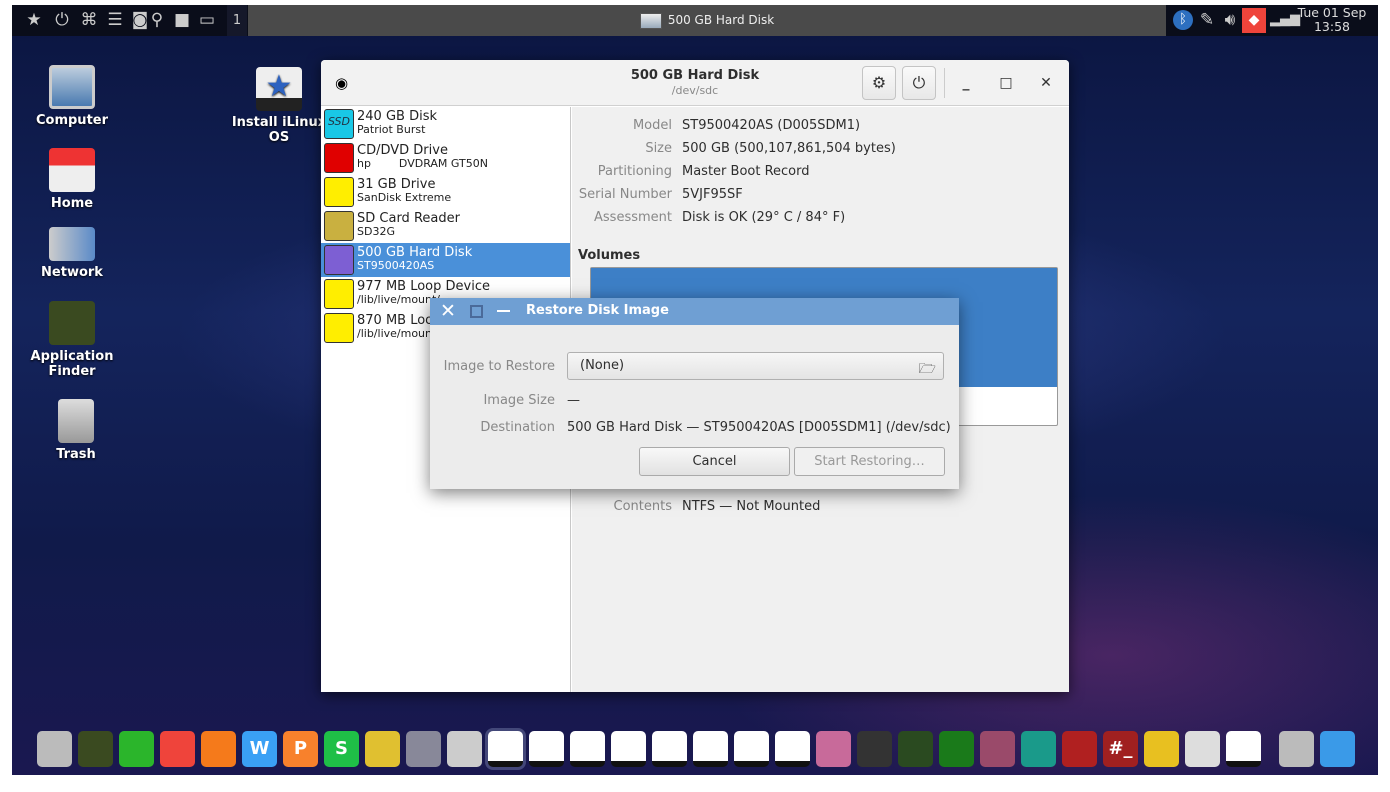 The image size is (1390, 792). What do you see at coordinates (956, 749) in the screenshot?
I see `radar-icon` at bounding box center [956, 749].